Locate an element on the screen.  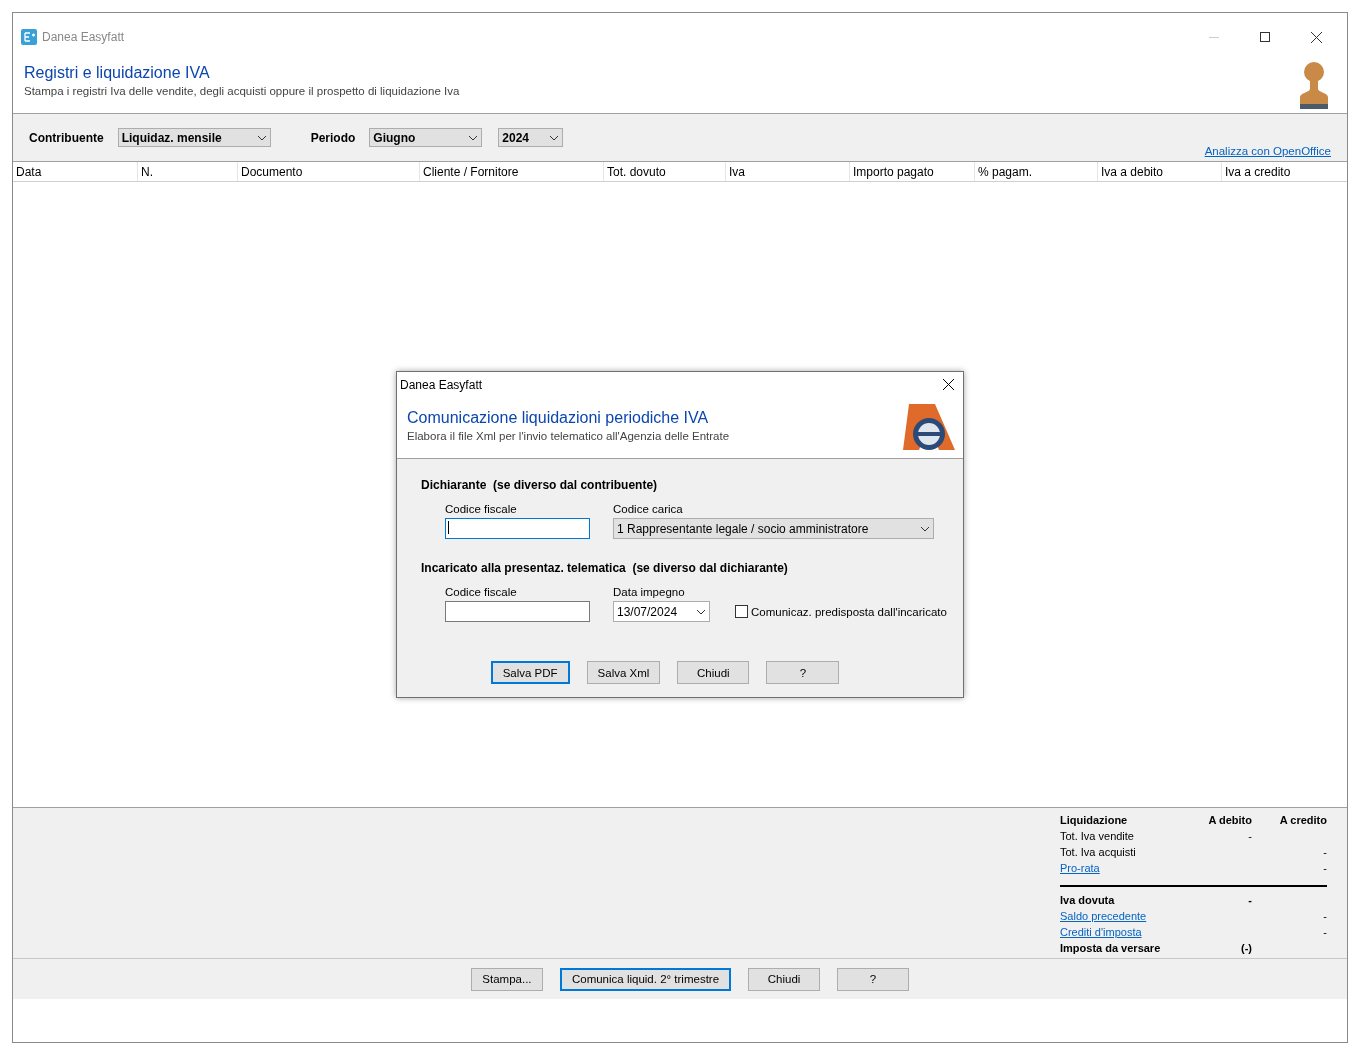
page-title: Registri e liquidazione IVA is located at coordinates (117, 73).